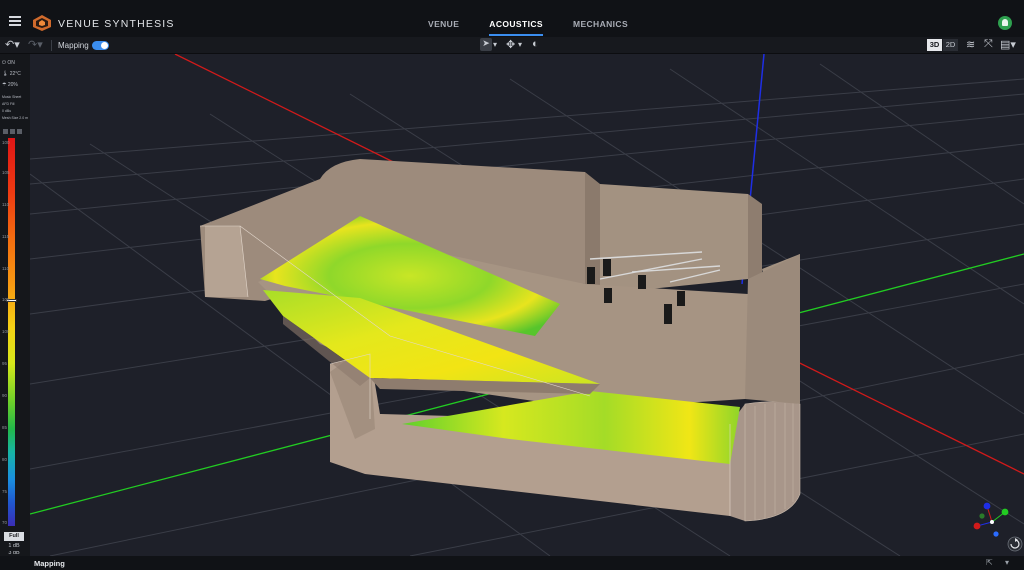 This screenshot has width=1024, height=570. I want to click on undo-icon: ↶▾, so click(12, 44).